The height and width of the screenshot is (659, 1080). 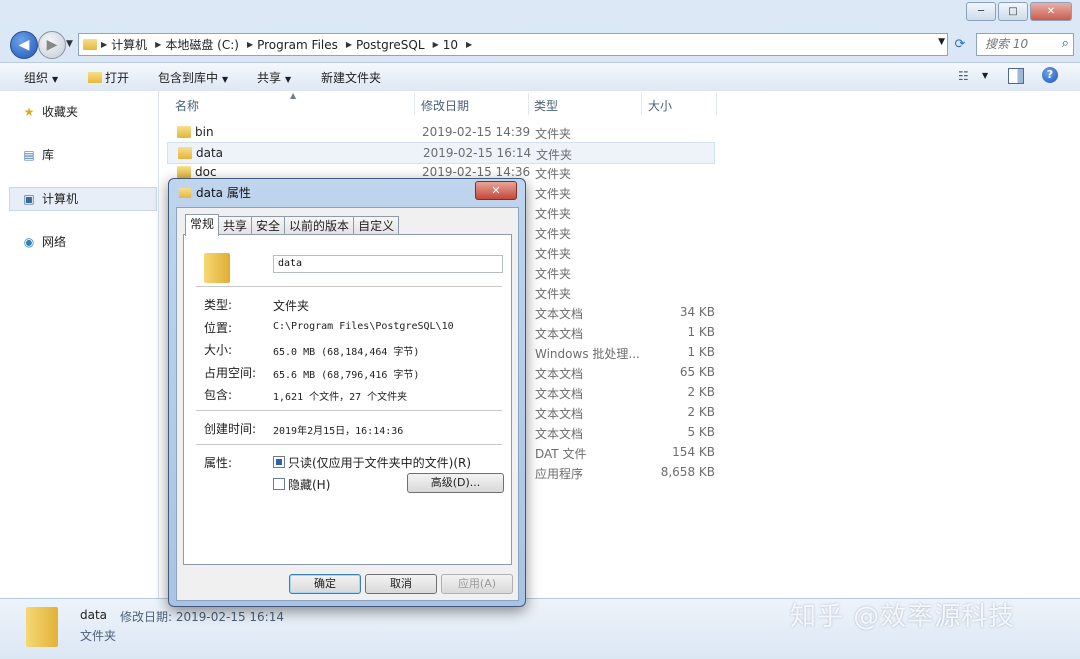 I want to click on window-controls: ─ □ ✕, so click(x=1018, y=11).